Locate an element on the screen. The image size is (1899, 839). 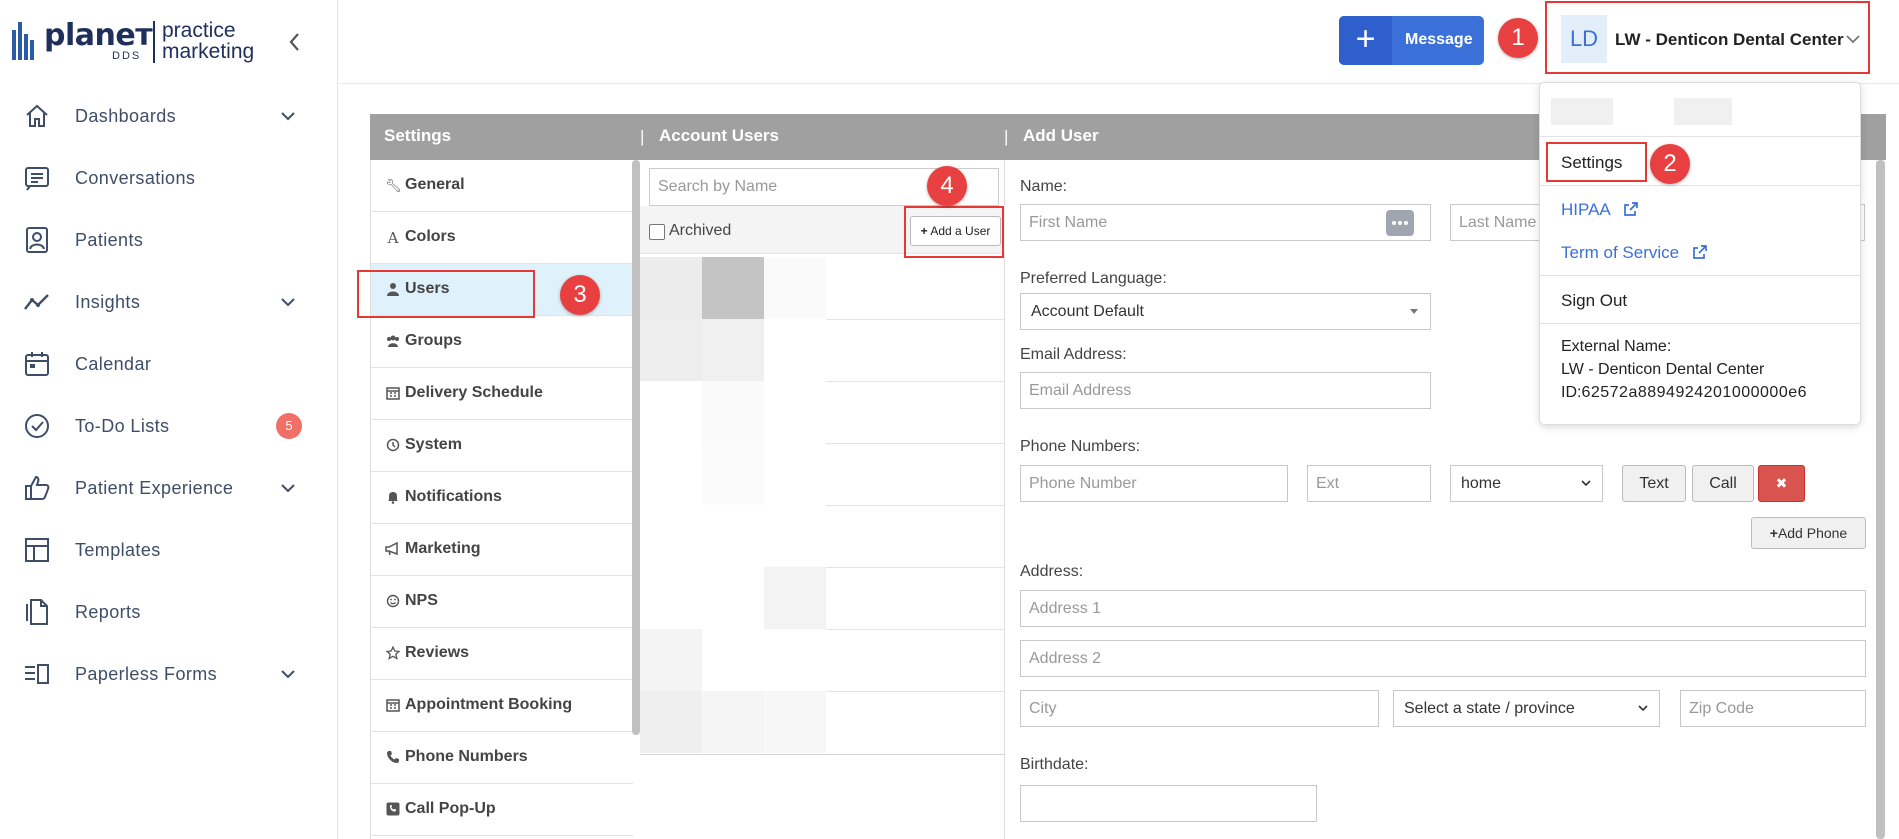
state-select: Select a state / province is located at coordinates (1526, 708).